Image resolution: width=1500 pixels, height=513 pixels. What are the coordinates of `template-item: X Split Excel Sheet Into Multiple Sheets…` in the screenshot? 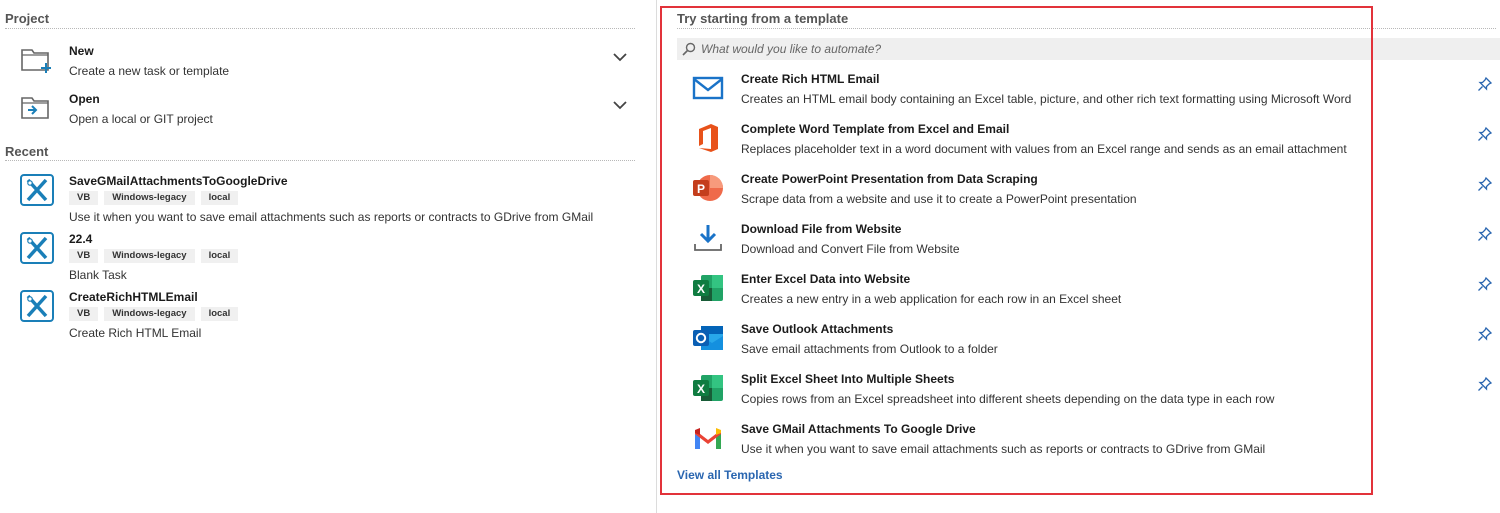 It's located at (1088, 395).